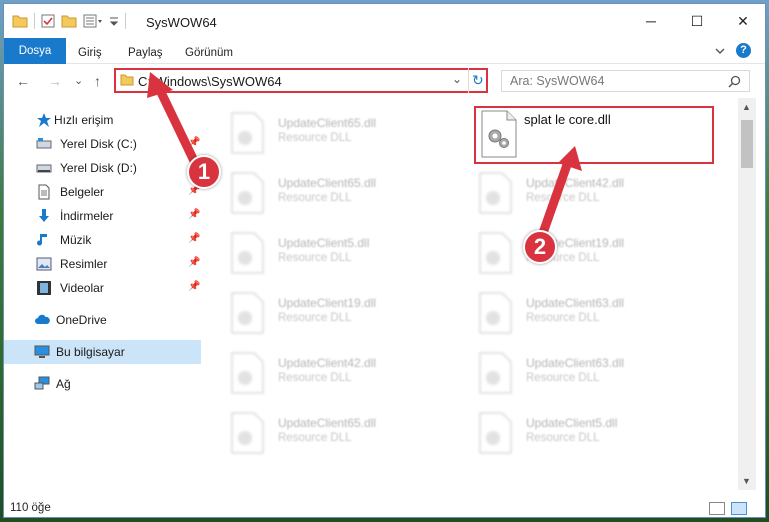  Describe the element at coordinates (145, 53) in the screenshot. I see `tab-share: Paylaş` at that location.